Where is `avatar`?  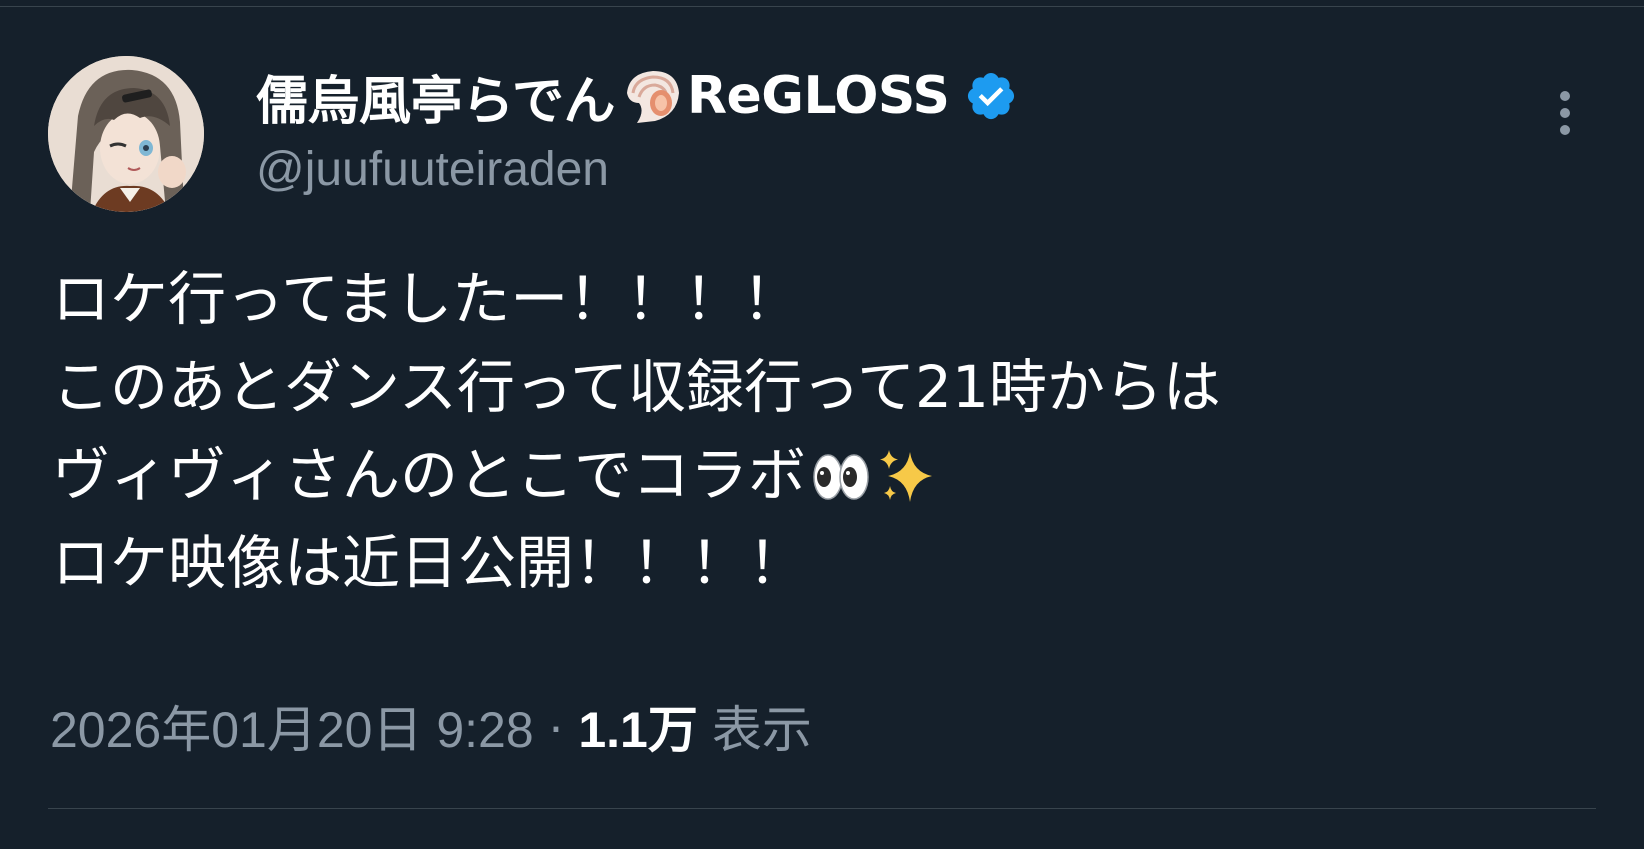
avatar is located at coordinates (126, 134).